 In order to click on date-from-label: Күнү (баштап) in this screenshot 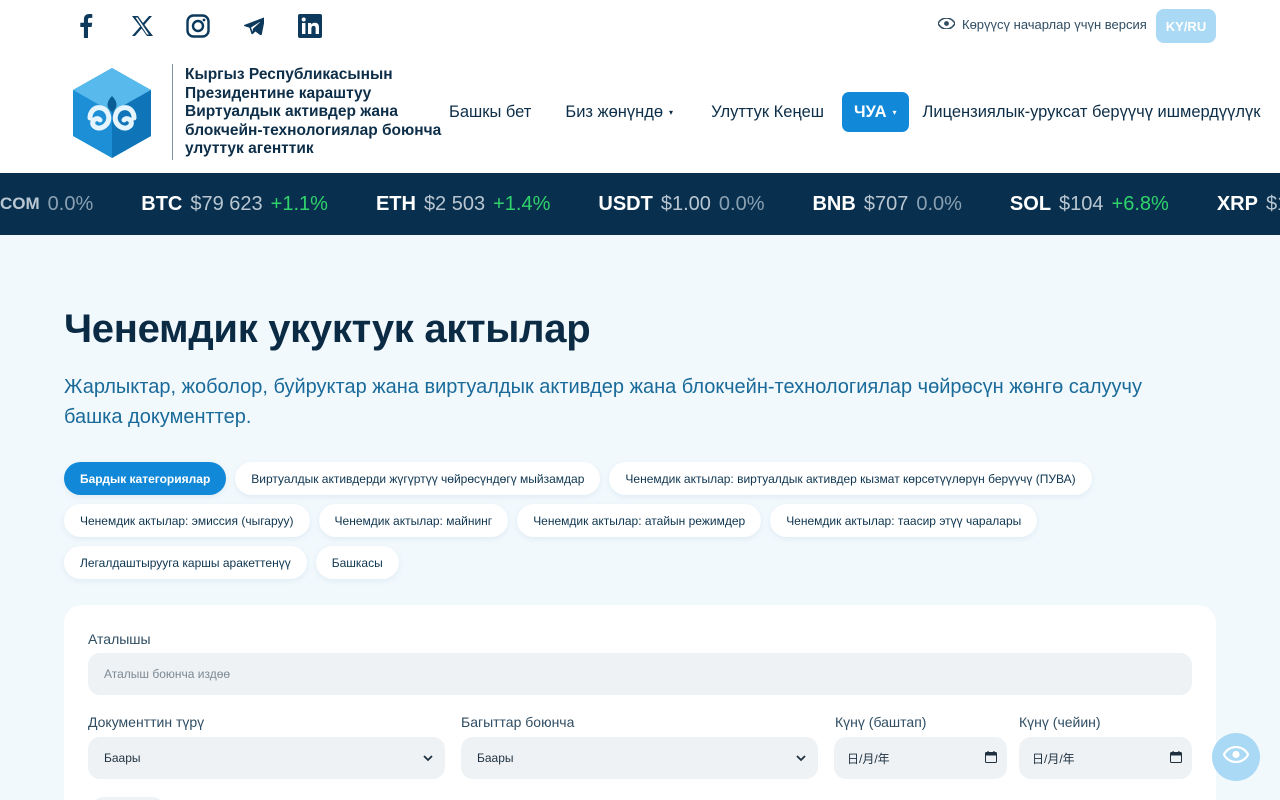, I will do `click(881, 722)`.